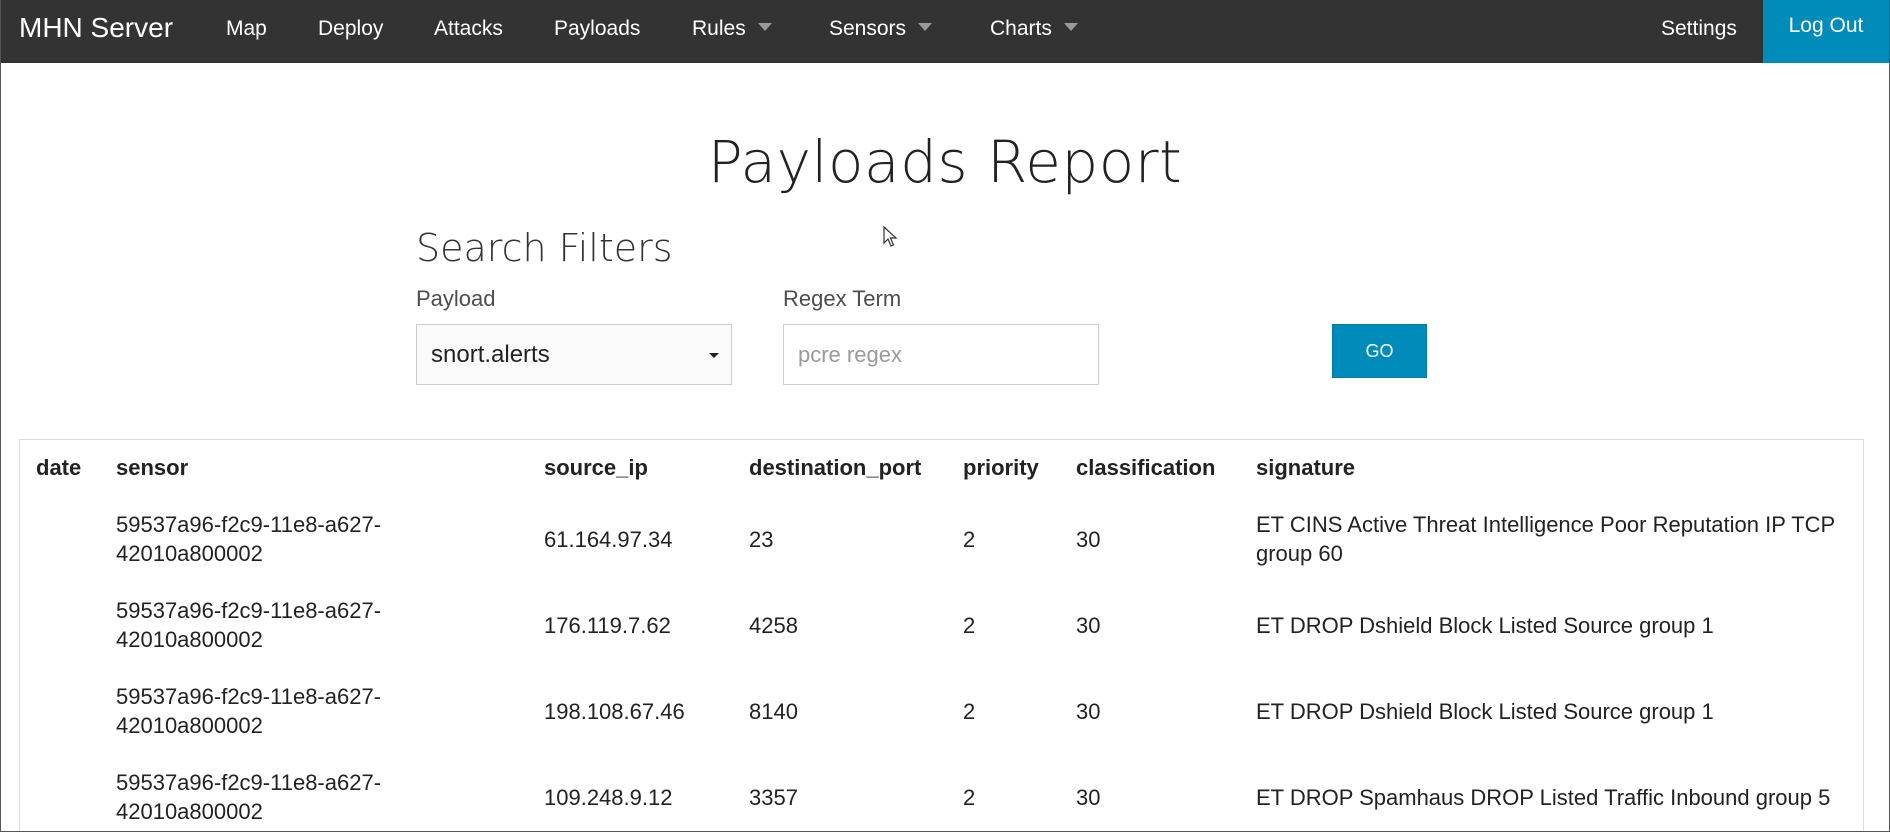  I want to click on page-title: Payloads Report, so click(945, 162).